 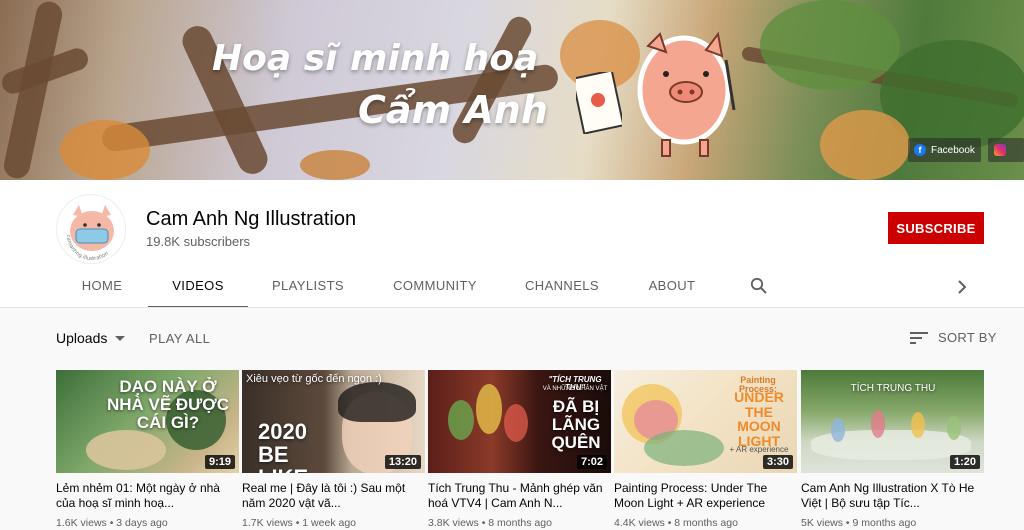 What do you see at coordinates (89, 233) in the screenshot?
I see `avatar-pig-masked-icon: camanhng.illustration` at bounding box center [89, 233].